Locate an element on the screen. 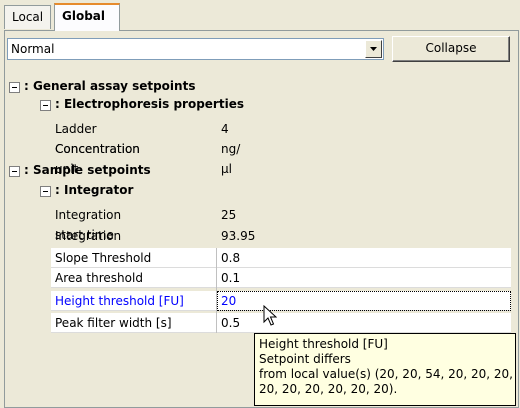 This screenshot has width=520, height=408. property-value: 0.1 is located at coordinates (231, 278).